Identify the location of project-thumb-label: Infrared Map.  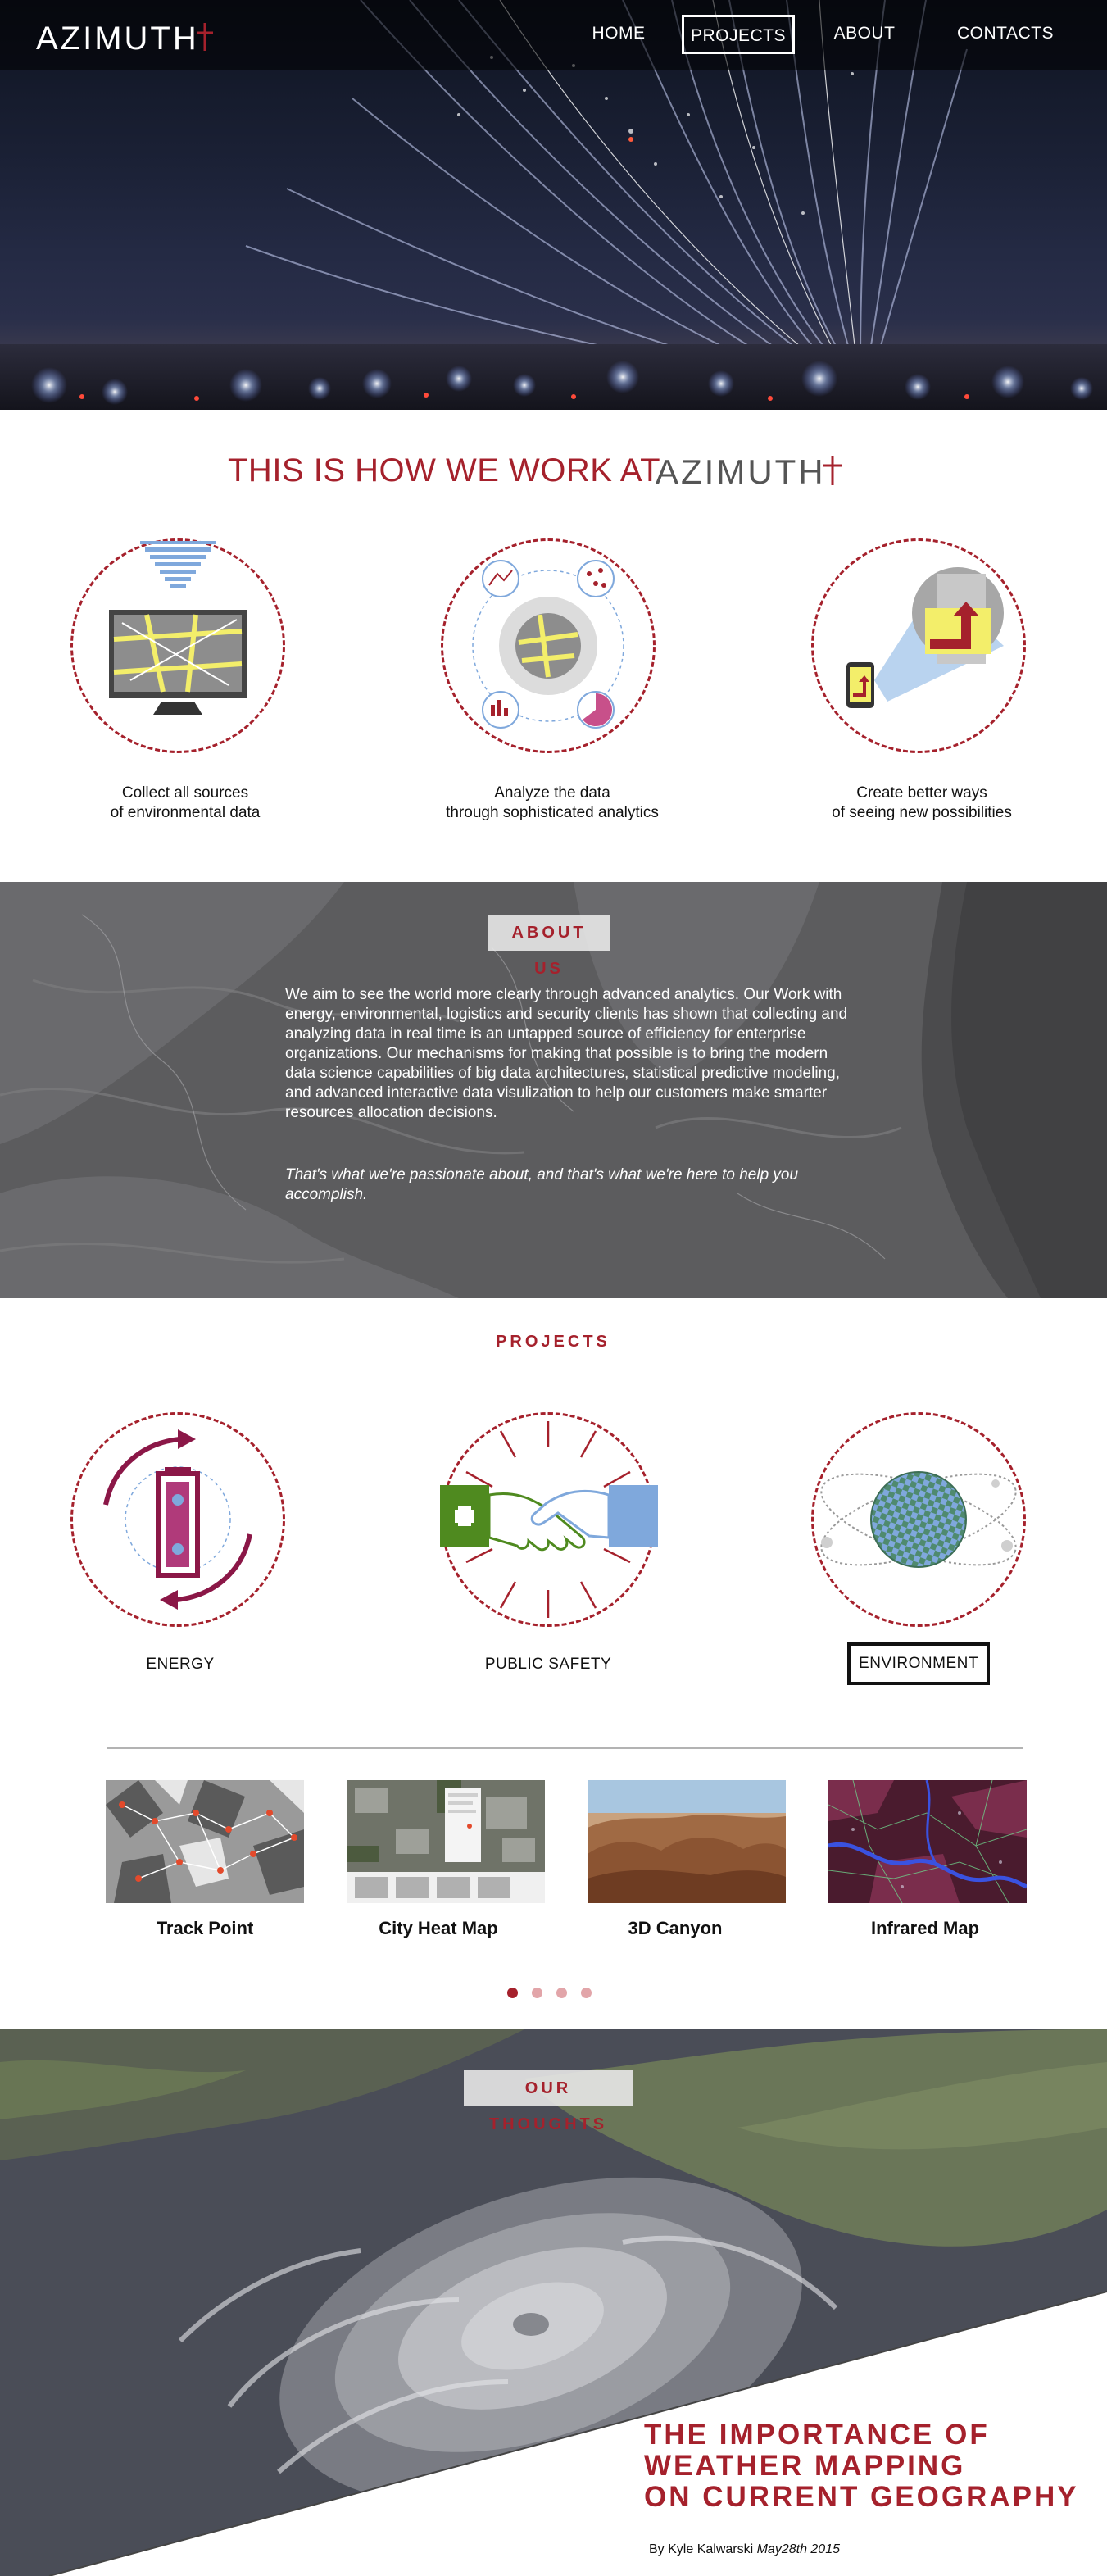
(925, 1928).